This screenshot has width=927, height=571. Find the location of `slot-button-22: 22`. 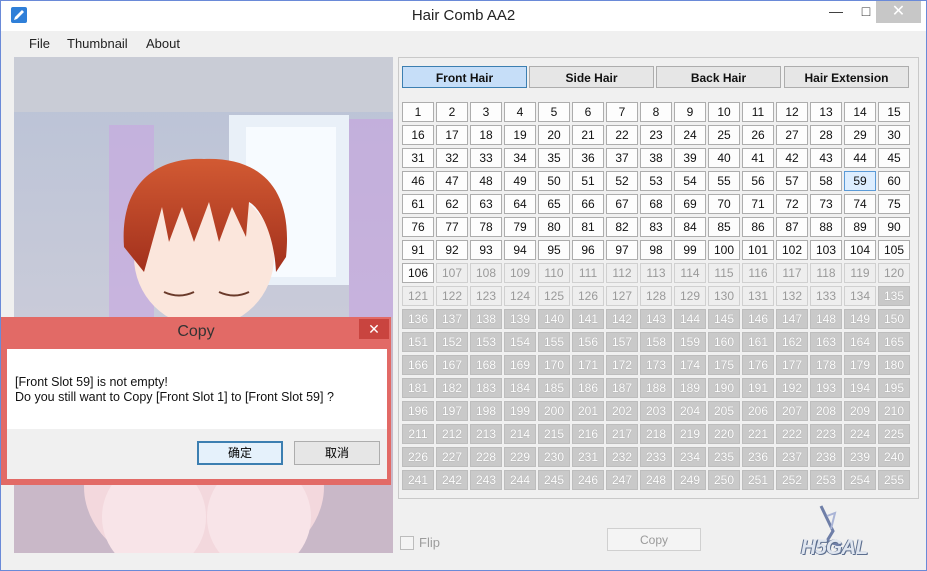

slot-button-22: 22 is located at coordinates (622, 135).